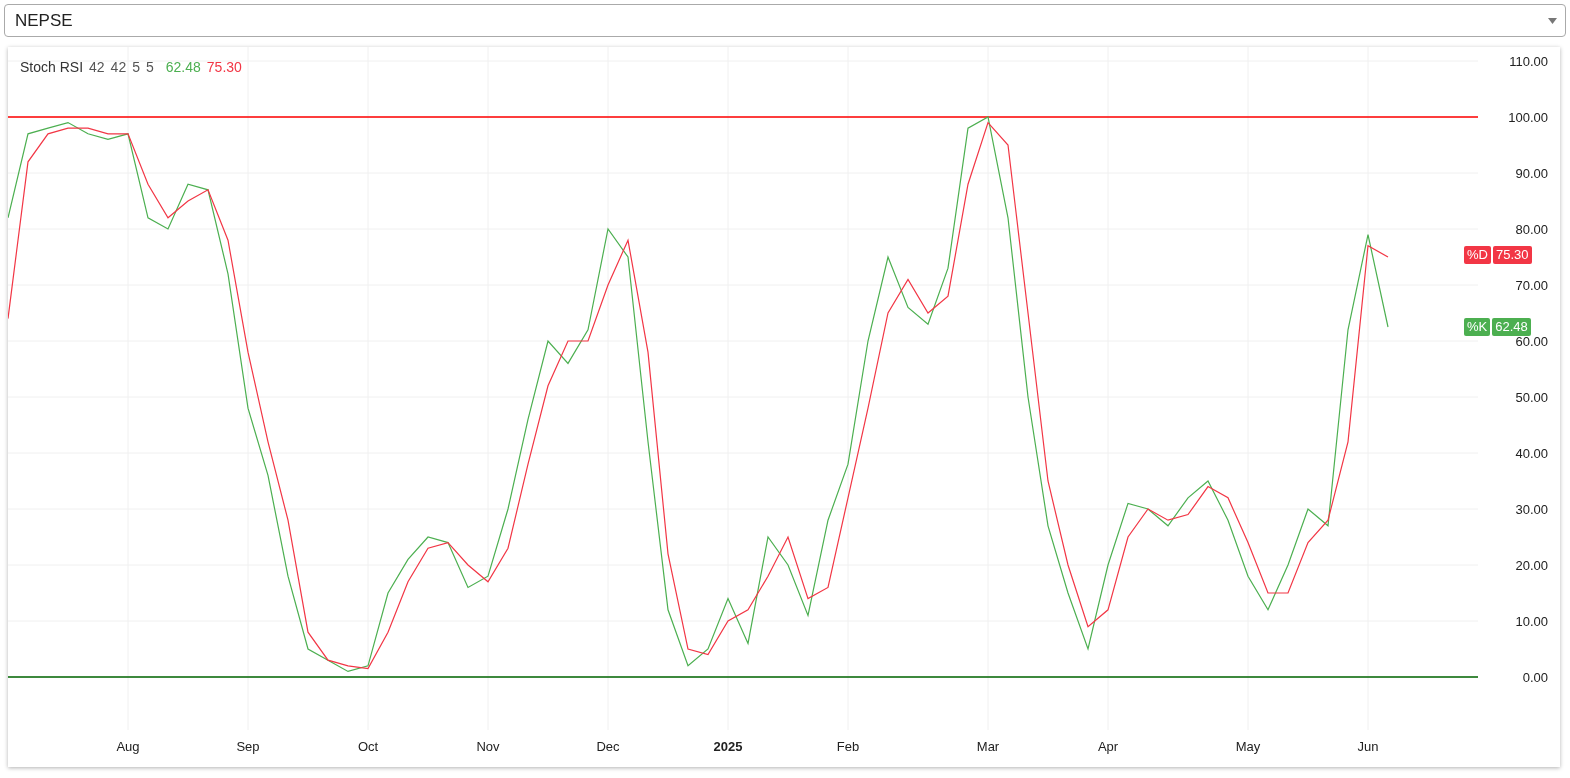 This screenshot has height=778, width=1570. Describe the element at coordinates (1531, 453) in the screenshot. I see `axis-label: 40.00` at that location.